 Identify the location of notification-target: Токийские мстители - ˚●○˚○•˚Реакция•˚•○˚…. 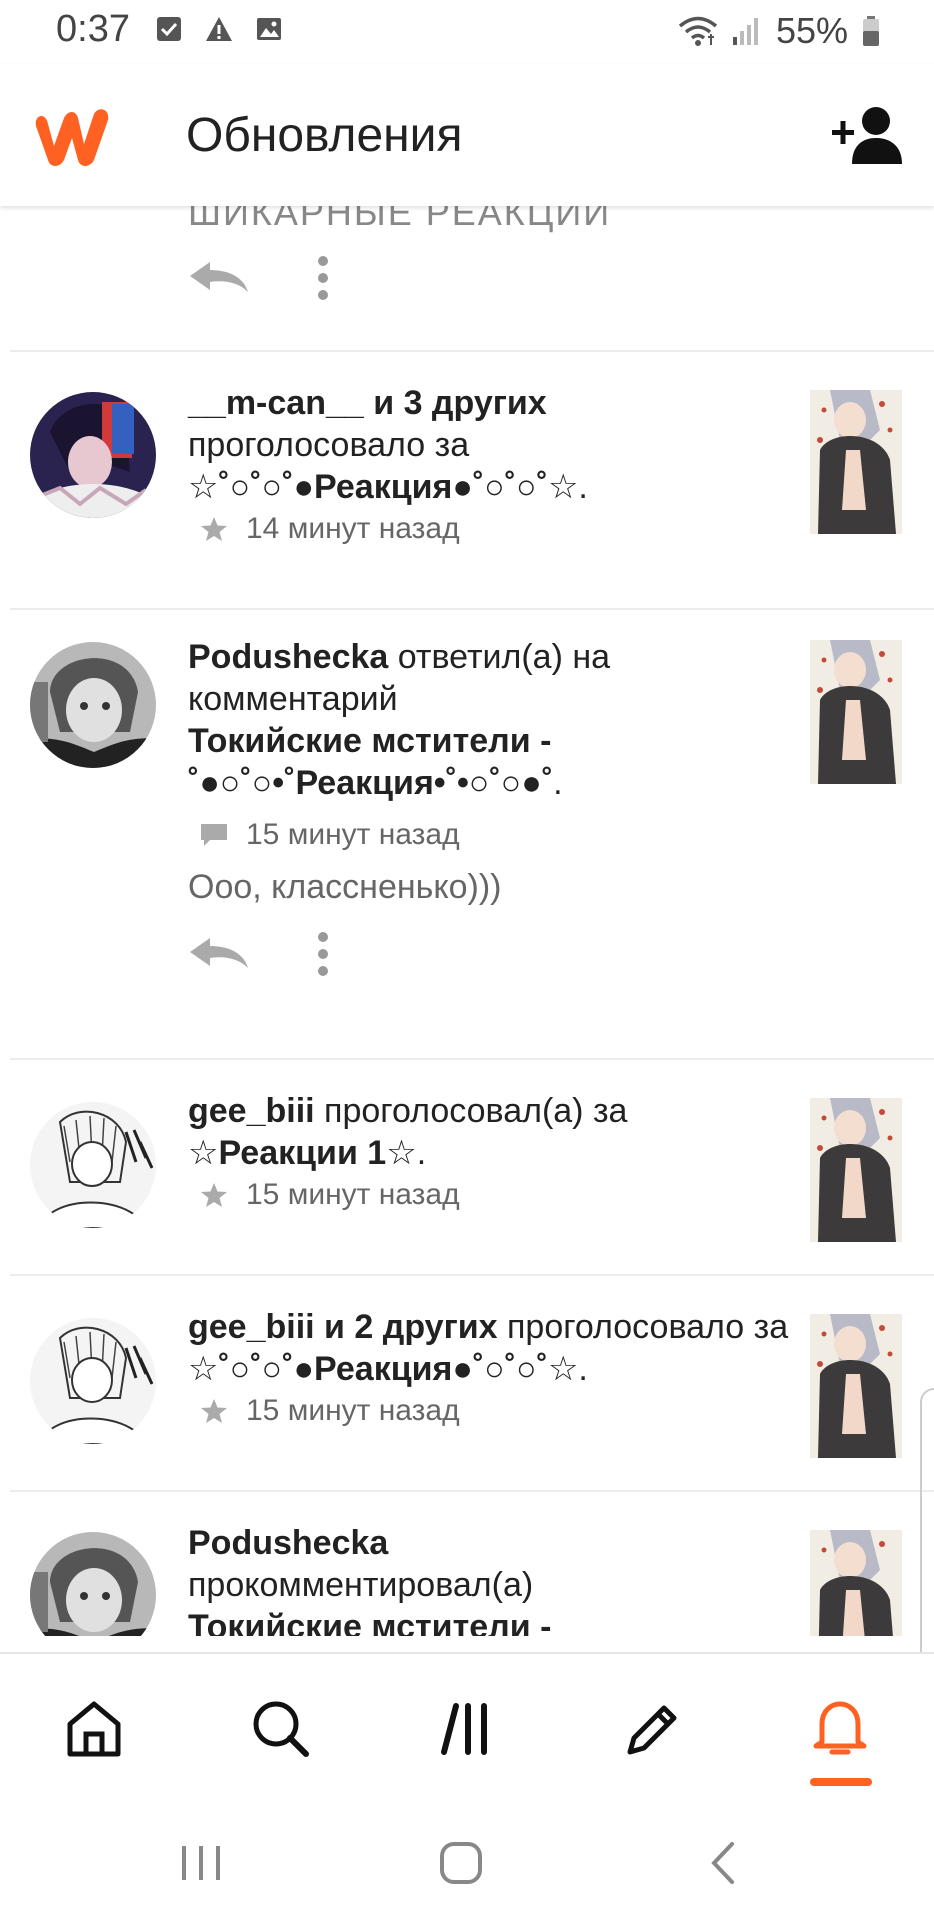
(371, 762).